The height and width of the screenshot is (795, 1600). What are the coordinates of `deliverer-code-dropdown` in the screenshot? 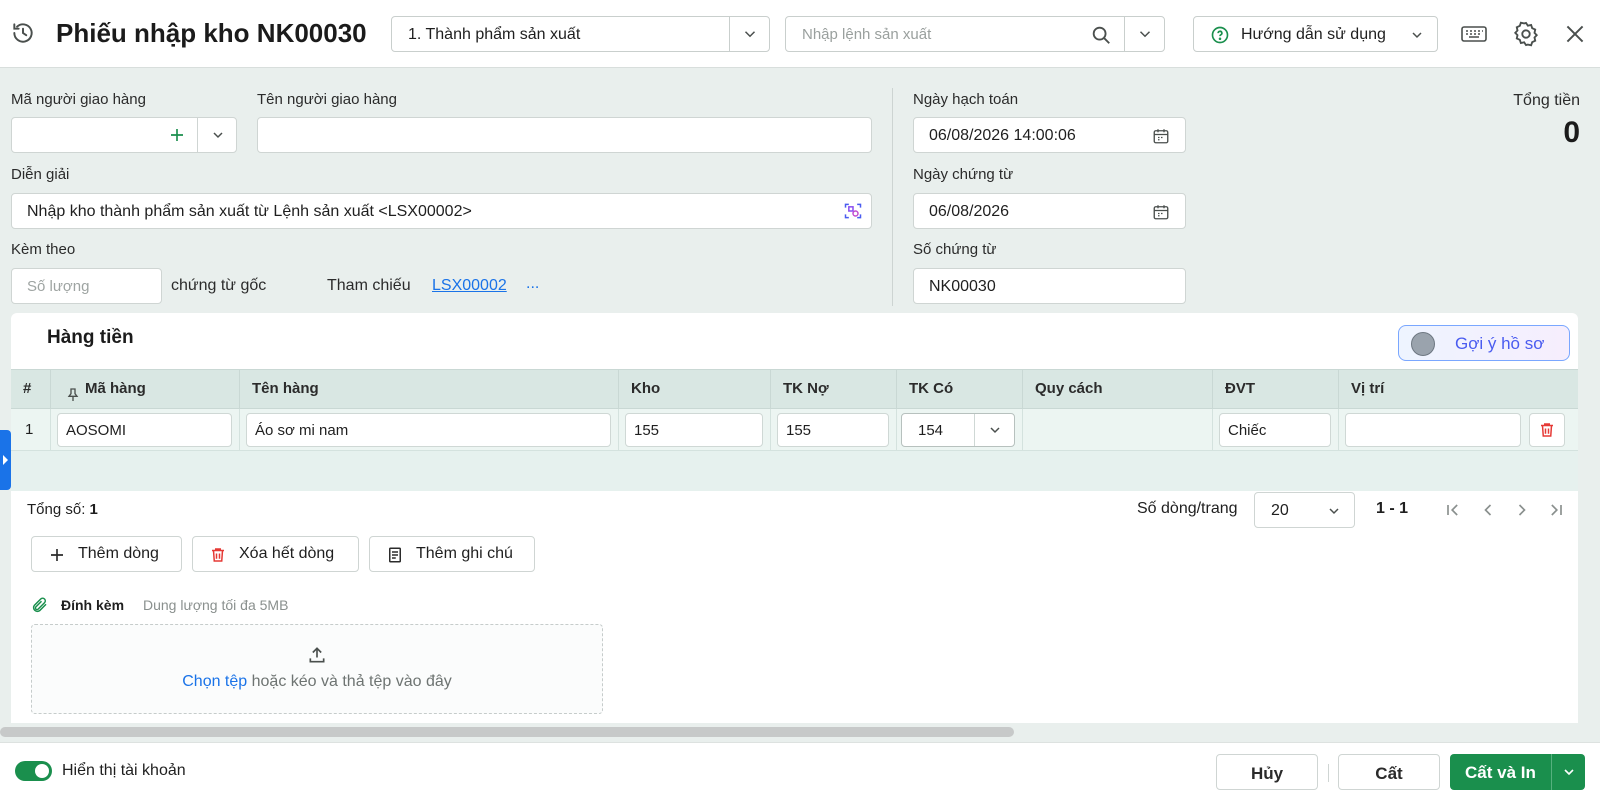 It's located at (217, 135).